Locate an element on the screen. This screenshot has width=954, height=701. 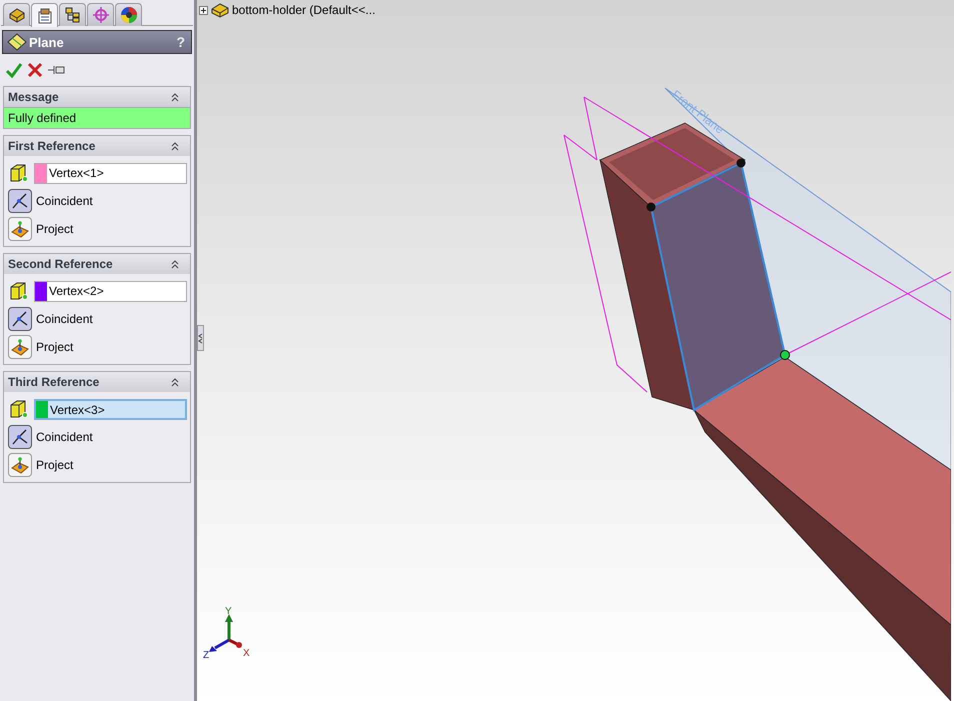
group-title: First Reference is located at coordinates (52, 146).